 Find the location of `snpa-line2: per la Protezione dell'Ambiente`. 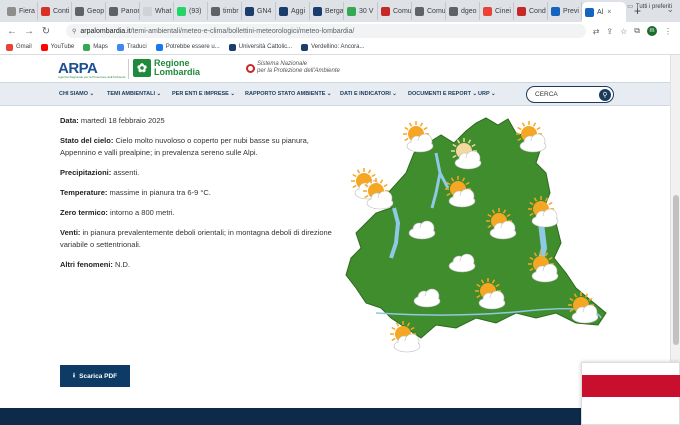

snpa-line2: per la Protezione dell'Ambiente is located at coordinates (298, 71).